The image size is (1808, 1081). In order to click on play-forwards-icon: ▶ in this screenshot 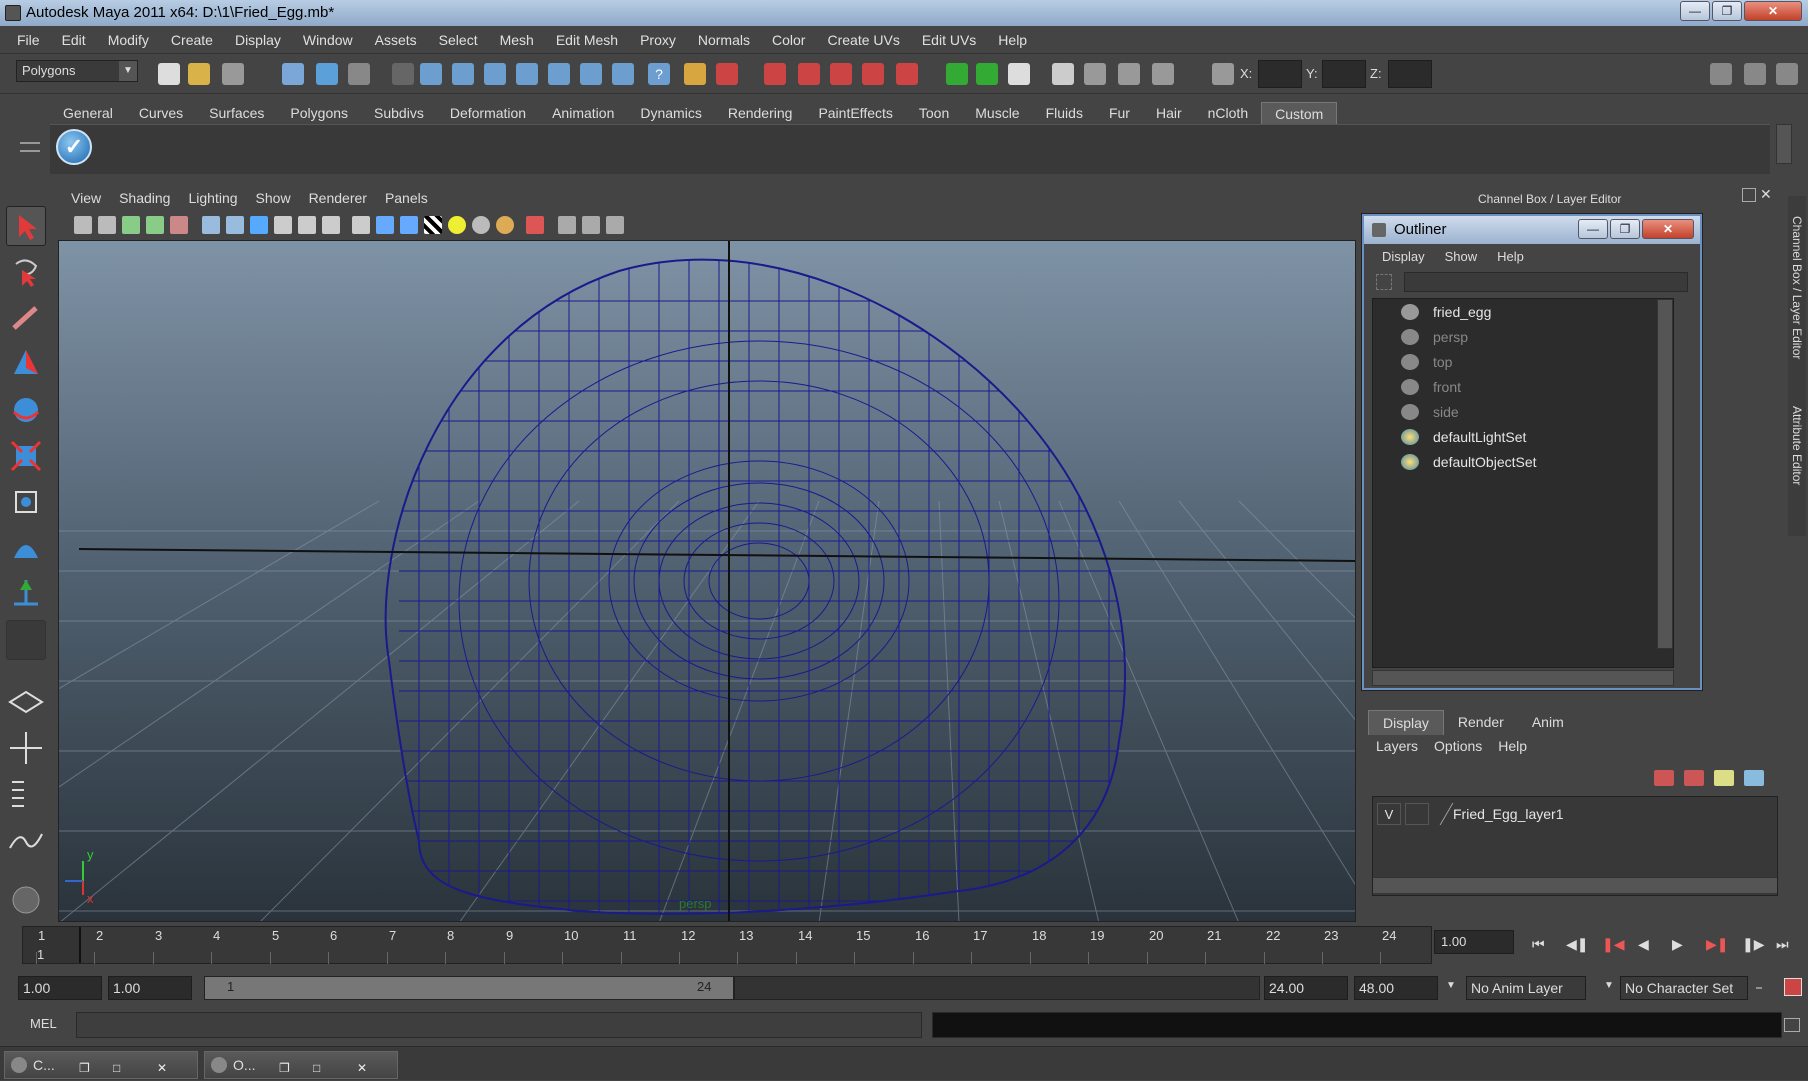, I will do `click(1677, 944)`.